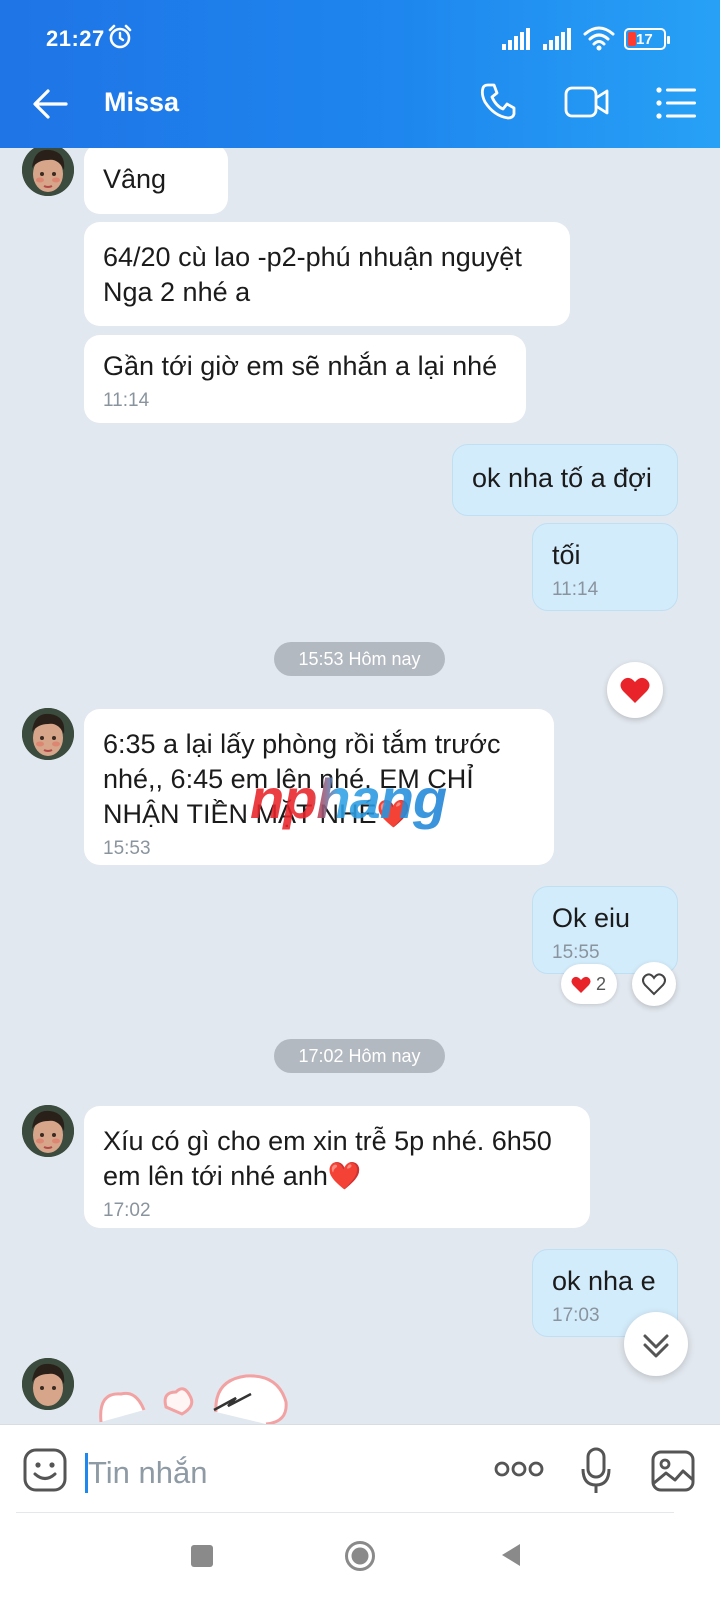  I want to click on message-text: Vâng, so click(135, 179).